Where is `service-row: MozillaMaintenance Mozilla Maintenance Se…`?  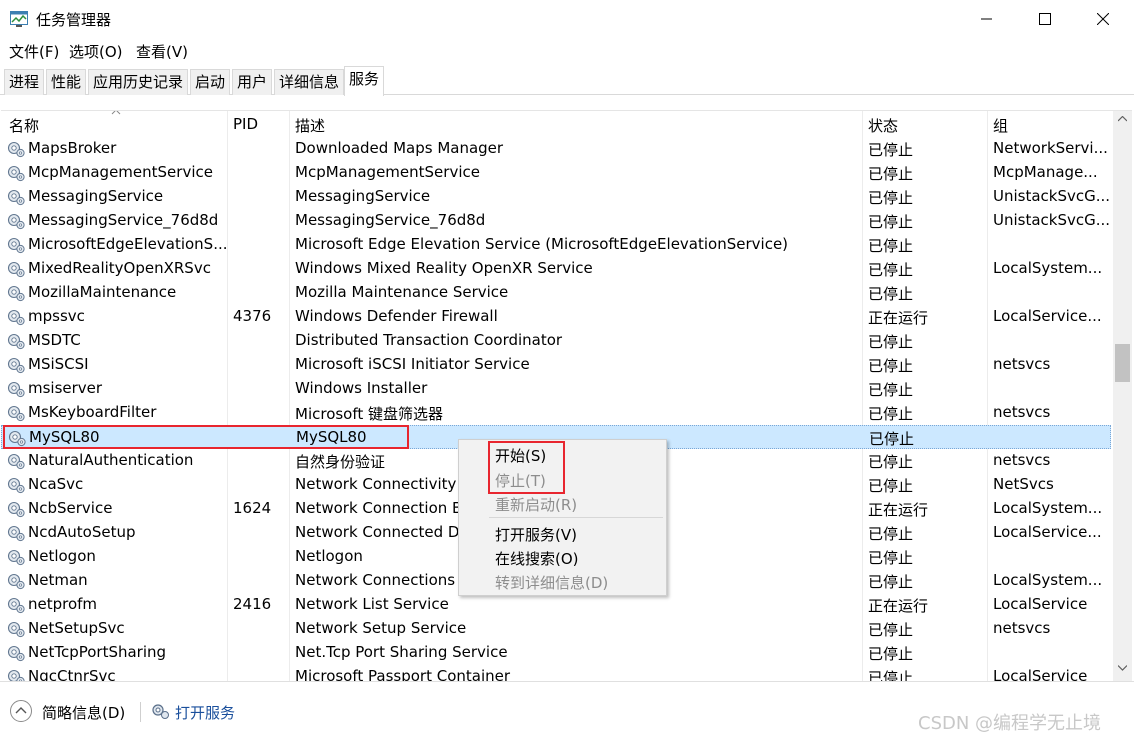 service-row: MozillaMaintenance Mozilla Maintenance Se… is located at coordinates (556, 293).